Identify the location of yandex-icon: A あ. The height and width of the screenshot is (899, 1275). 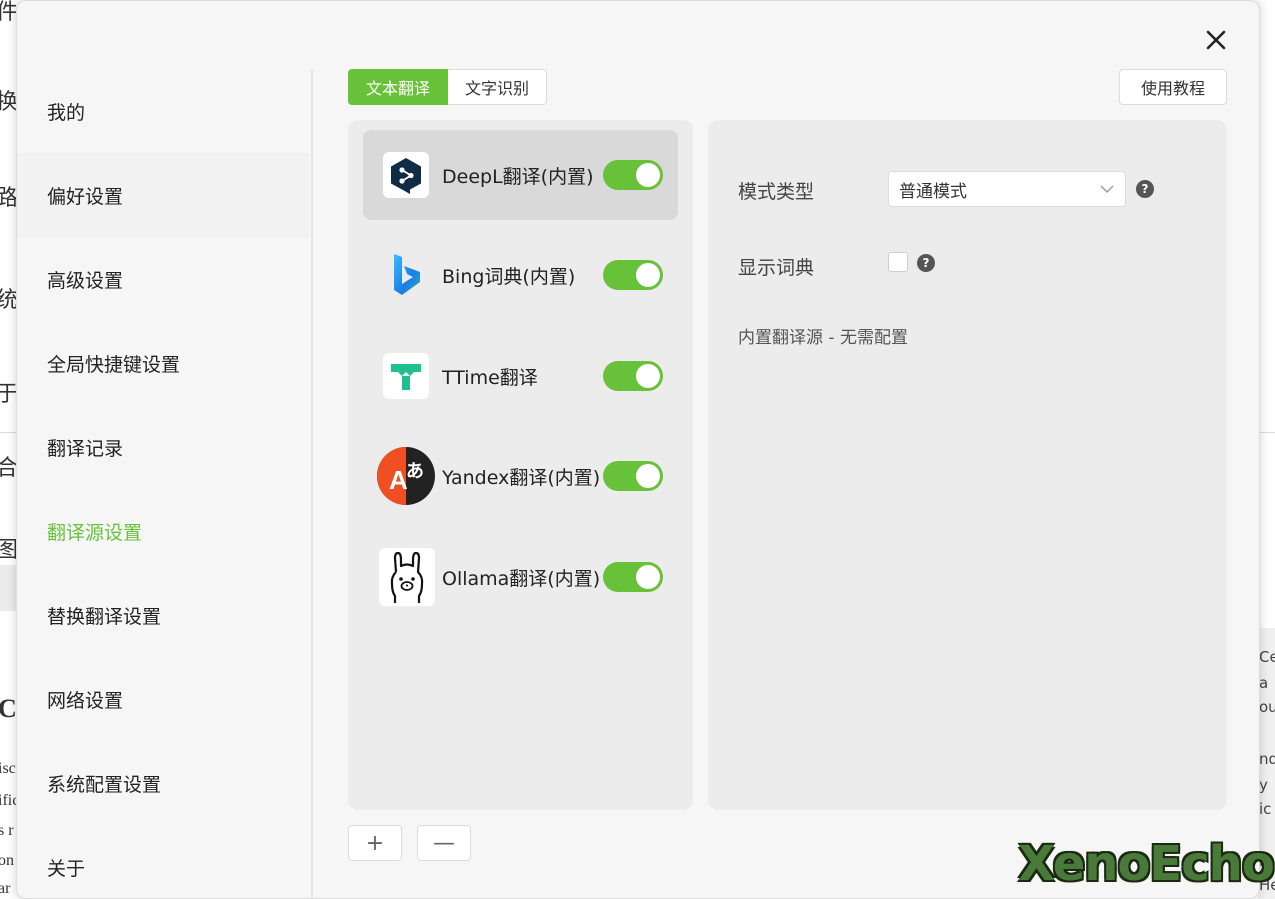
(406, 476).